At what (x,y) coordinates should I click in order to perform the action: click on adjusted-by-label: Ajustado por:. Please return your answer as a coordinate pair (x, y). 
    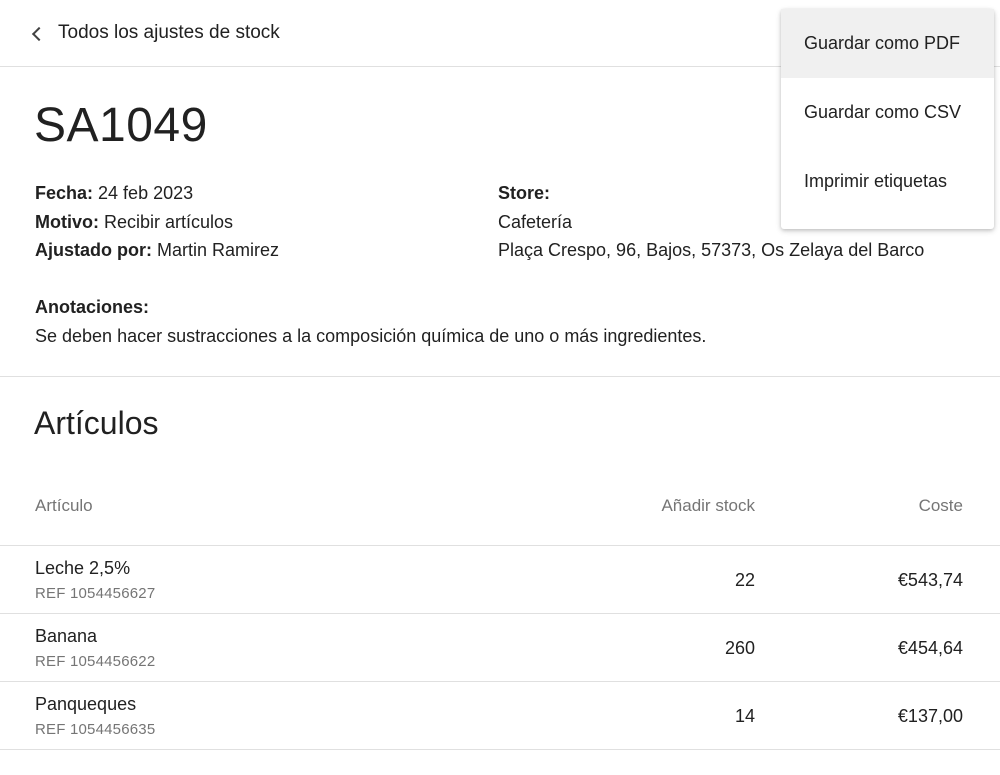
    Looking at the image, I should click on (93, 250).